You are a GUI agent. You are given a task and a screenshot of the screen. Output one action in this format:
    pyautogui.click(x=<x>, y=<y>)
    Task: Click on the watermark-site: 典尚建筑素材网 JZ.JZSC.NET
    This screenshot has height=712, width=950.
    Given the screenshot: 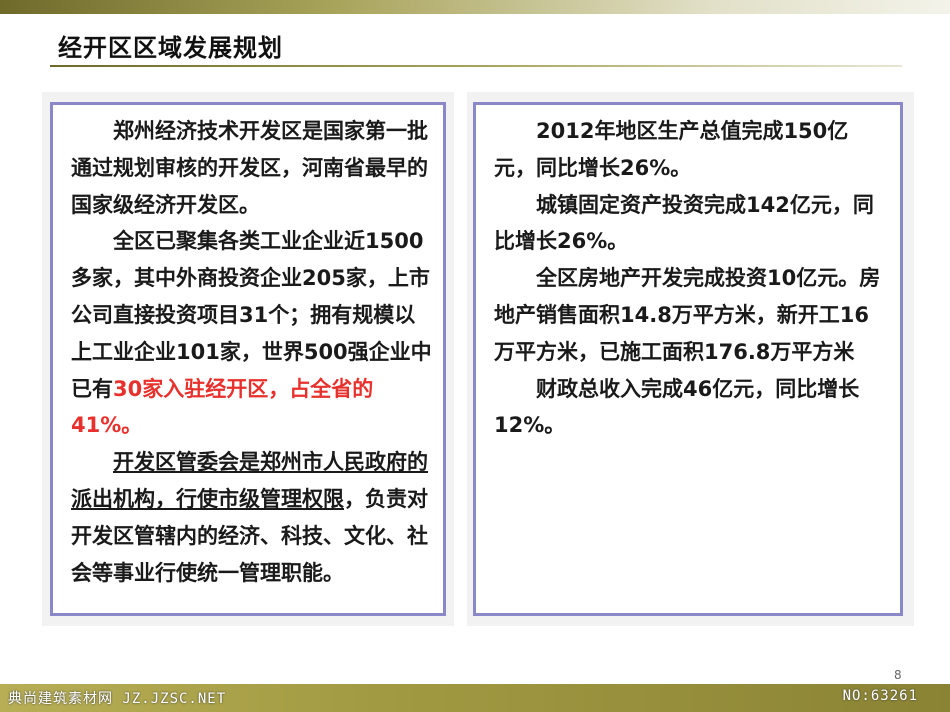 What is the action you would take?
    pyautogui.click(x=117, y=699)
    